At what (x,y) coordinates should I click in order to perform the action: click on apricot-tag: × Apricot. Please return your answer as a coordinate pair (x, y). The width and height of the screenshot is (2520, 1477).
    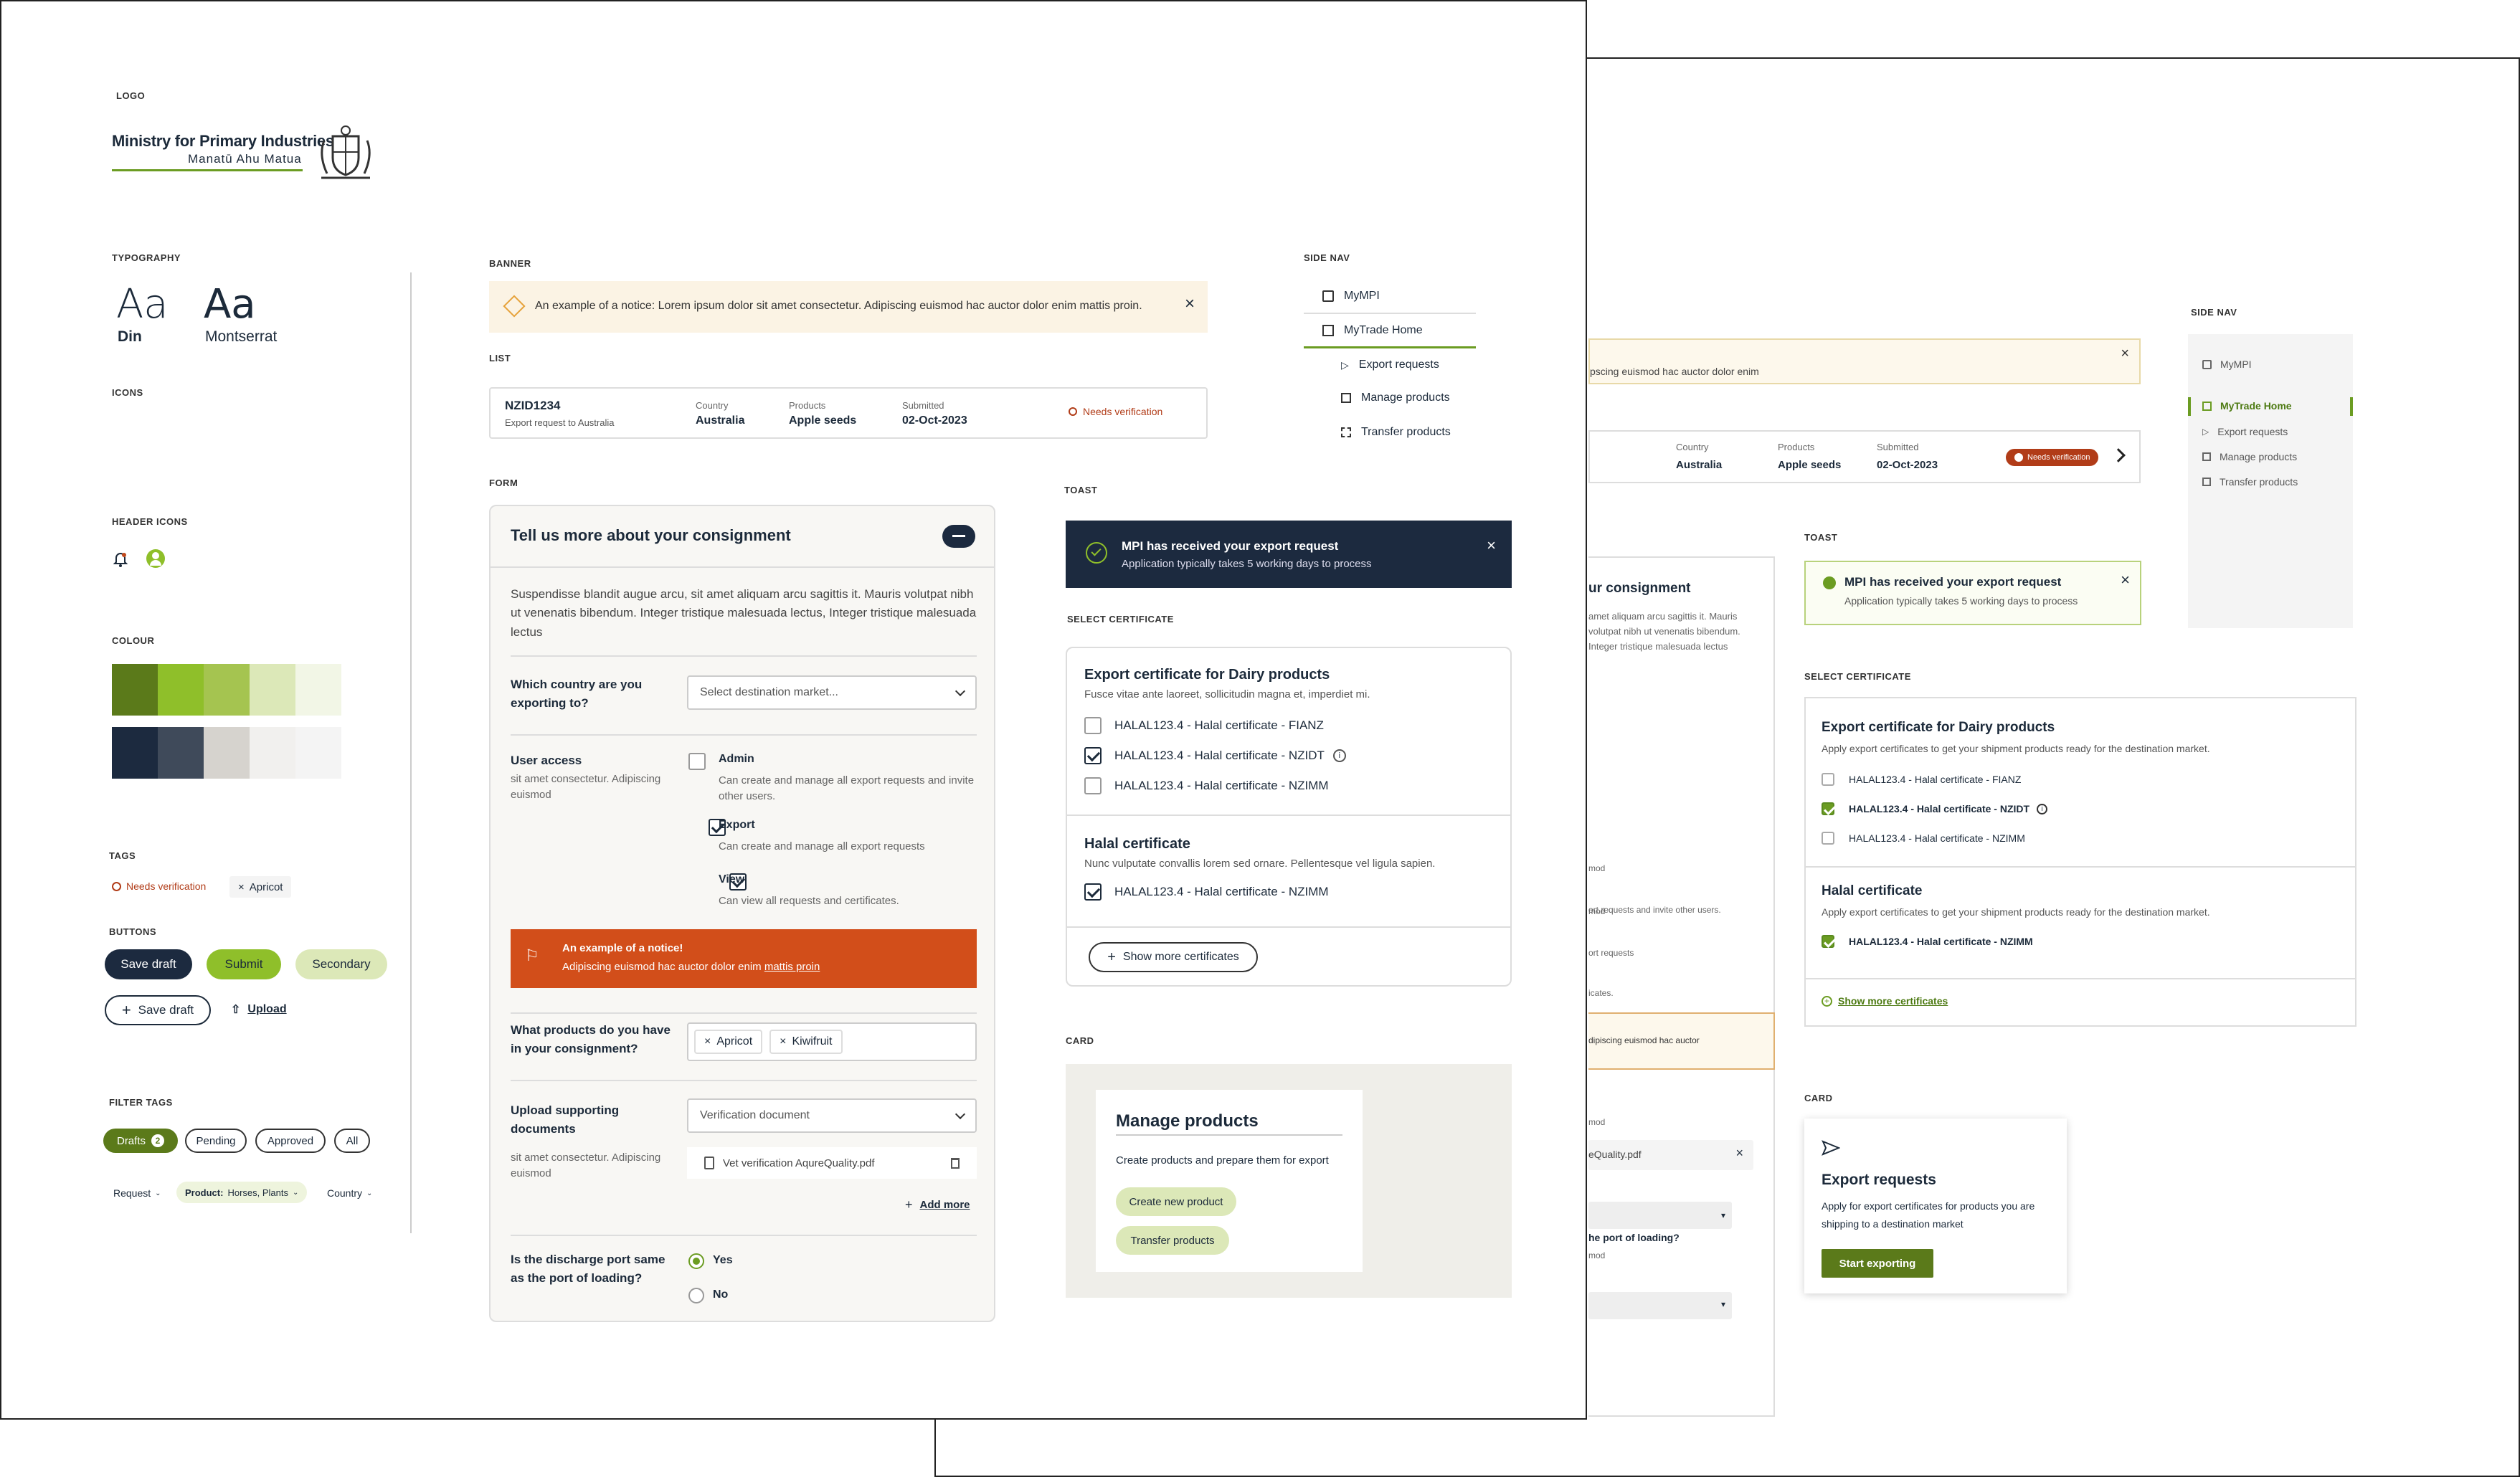
    Looking at the image, I should click on (260, 887).